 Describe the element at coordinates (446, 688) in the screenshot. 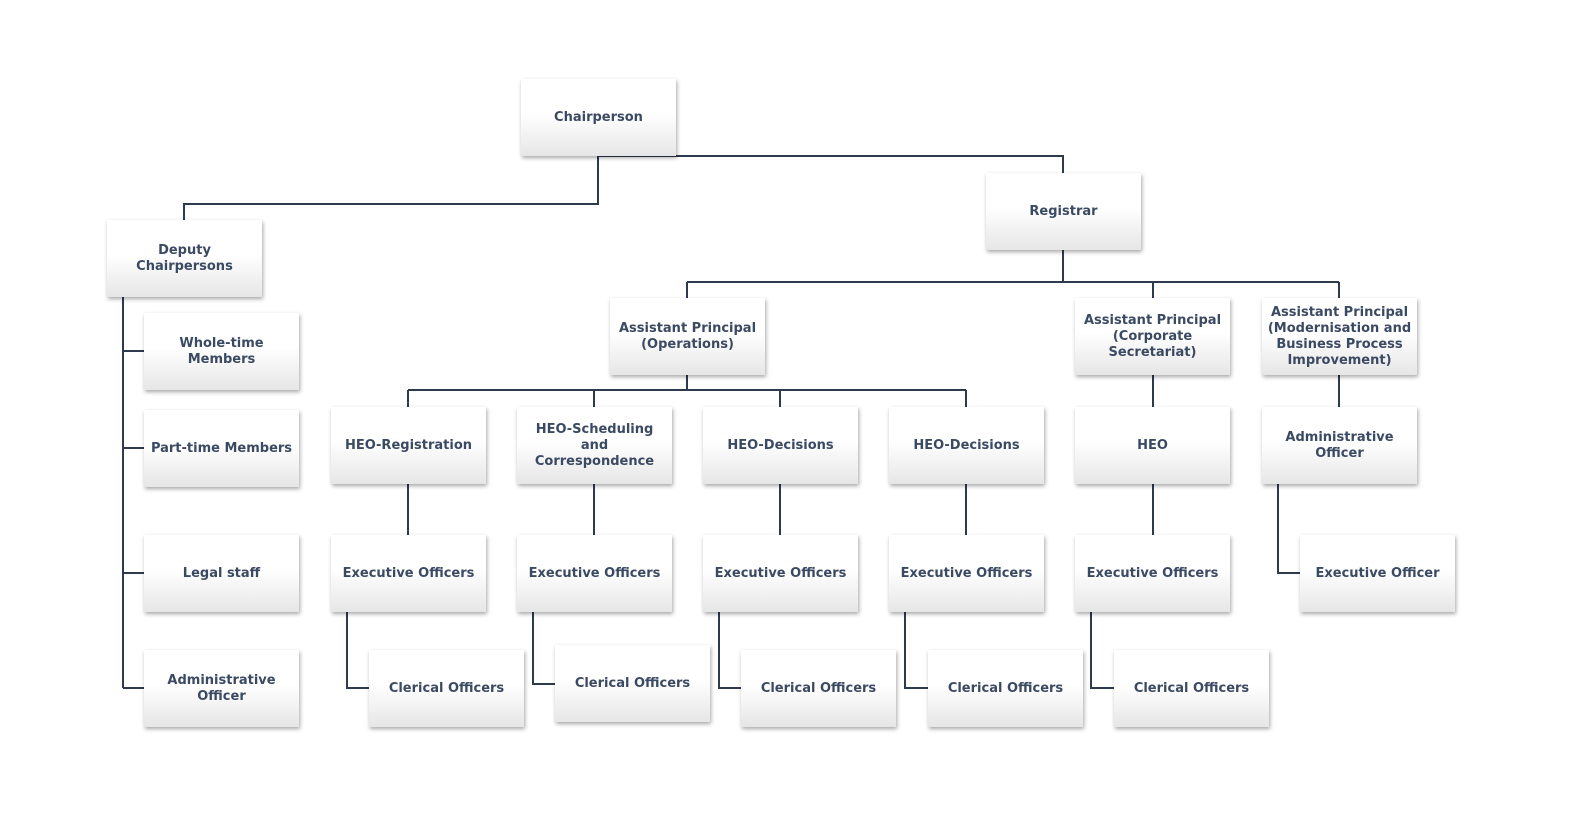

I see `node-clerical-officers-1: Clerical Officers` at that location.